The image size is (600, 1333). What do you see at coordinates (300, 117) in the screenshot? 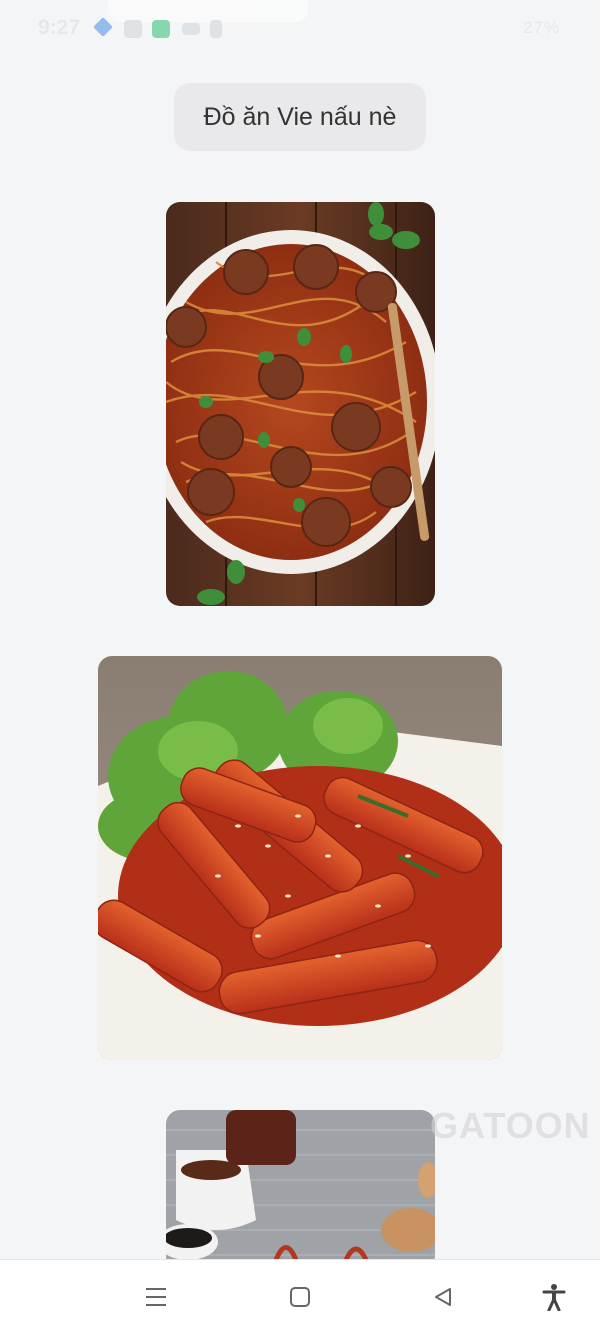
I see `message-bubble: Đồ ăn Vie nấu nè` at bounding box center [300, 117].